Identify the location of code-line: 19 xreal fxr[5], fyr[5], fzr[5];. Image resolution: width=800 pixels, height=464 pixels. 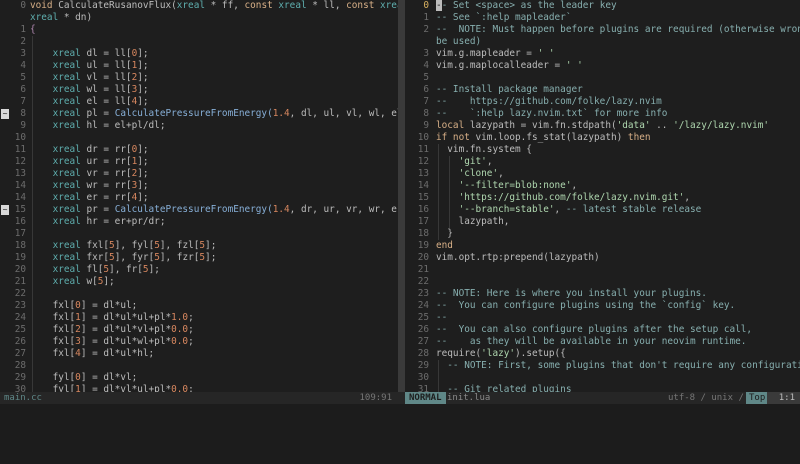
(199, 258).